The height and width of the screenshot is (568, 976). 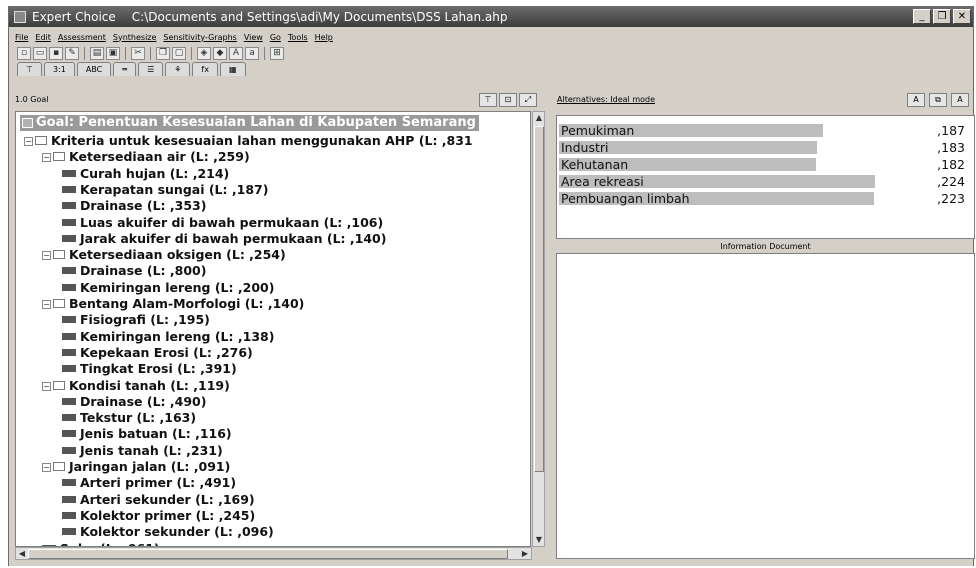 What do you see at coordinates (277, 53) in the screenshot?
I see `model-view-icon: ⊞` at bounding box center [277, 53].